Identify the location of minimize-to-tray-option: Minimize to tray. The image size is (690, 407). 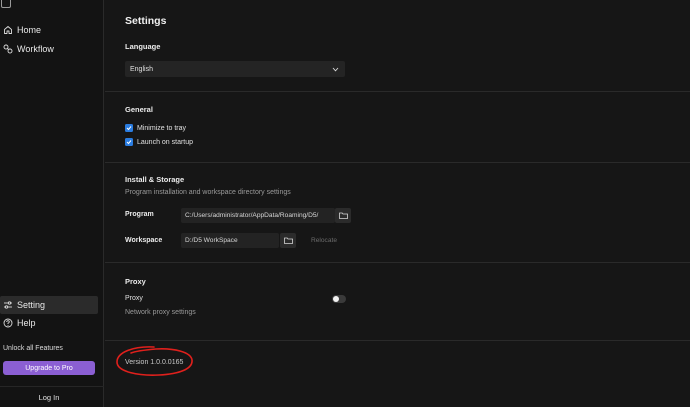
(155, 128).